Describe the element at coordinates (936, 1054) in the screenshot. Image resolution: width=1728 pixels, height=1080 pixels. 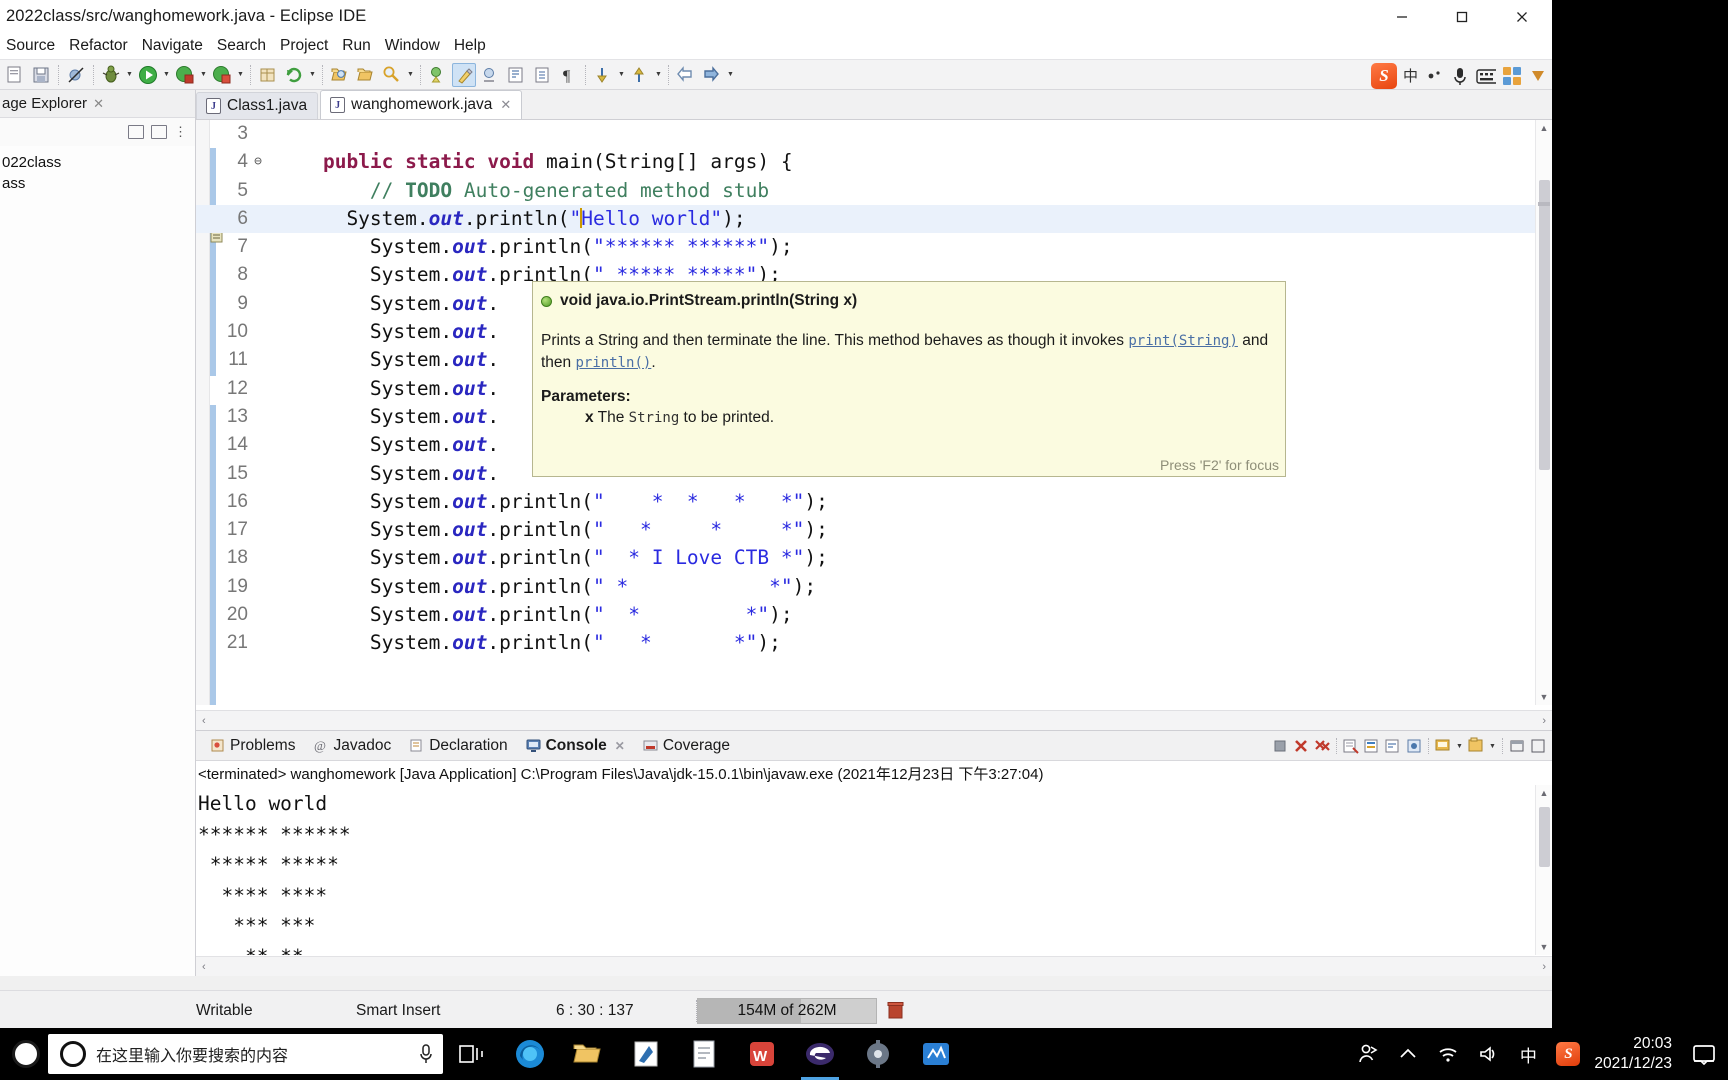
I see `taskbar-editor-icon` at that location.